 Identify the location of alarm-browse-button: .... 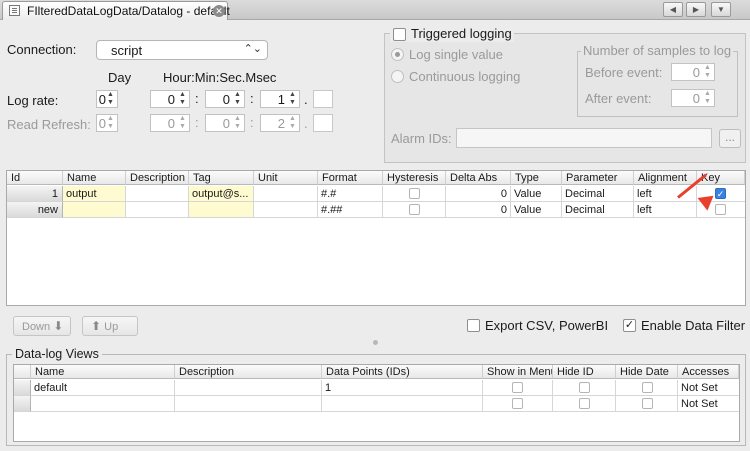
(730, 138).